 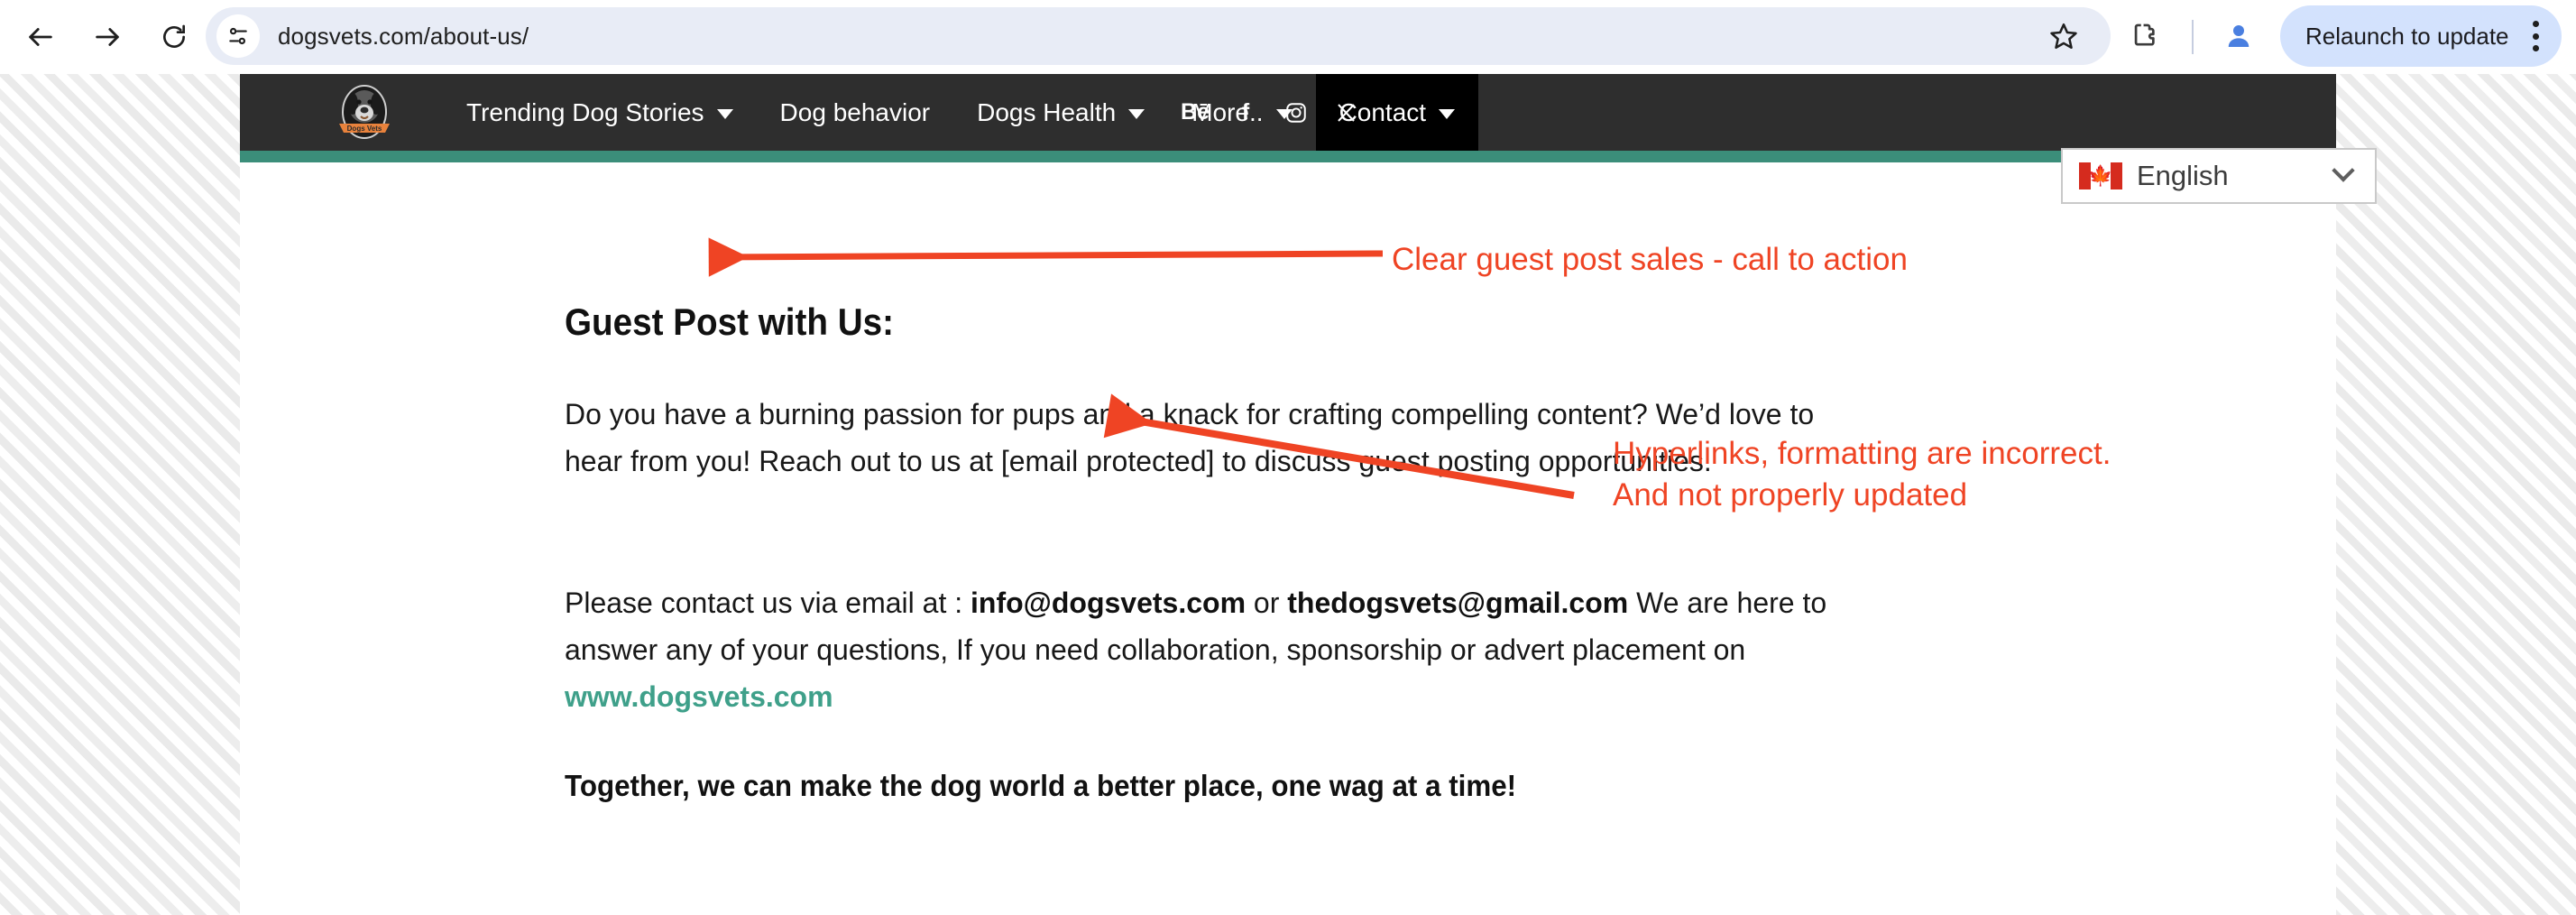 I want to click on profile-button, so click(x=2238, y=36).